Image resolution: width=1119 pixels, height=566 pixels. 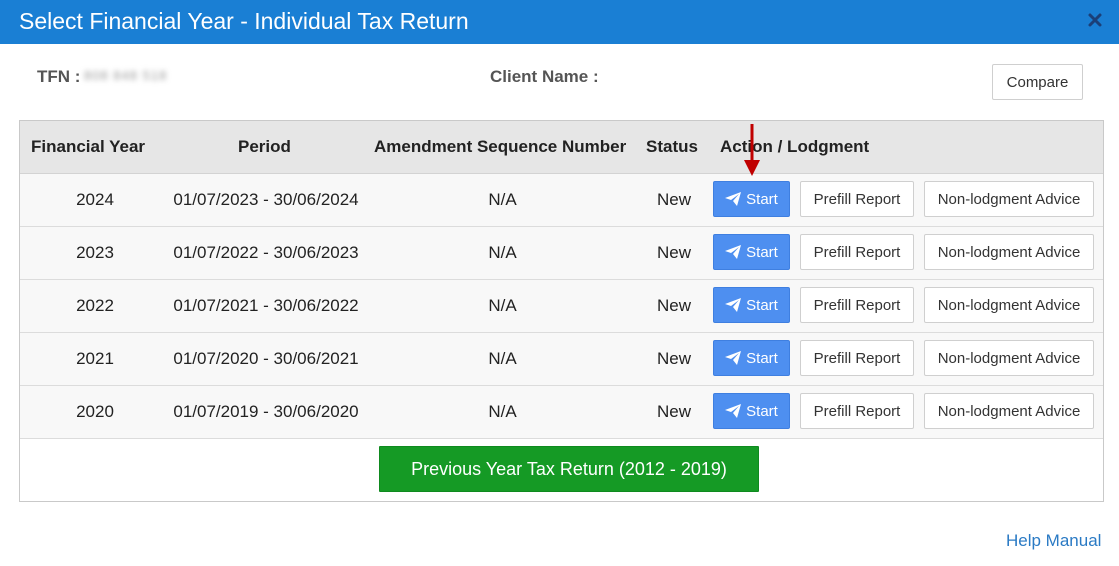 I want to click on cell-period: 01/07/2019 - 30/06/2020, so click(x=266, y=411).